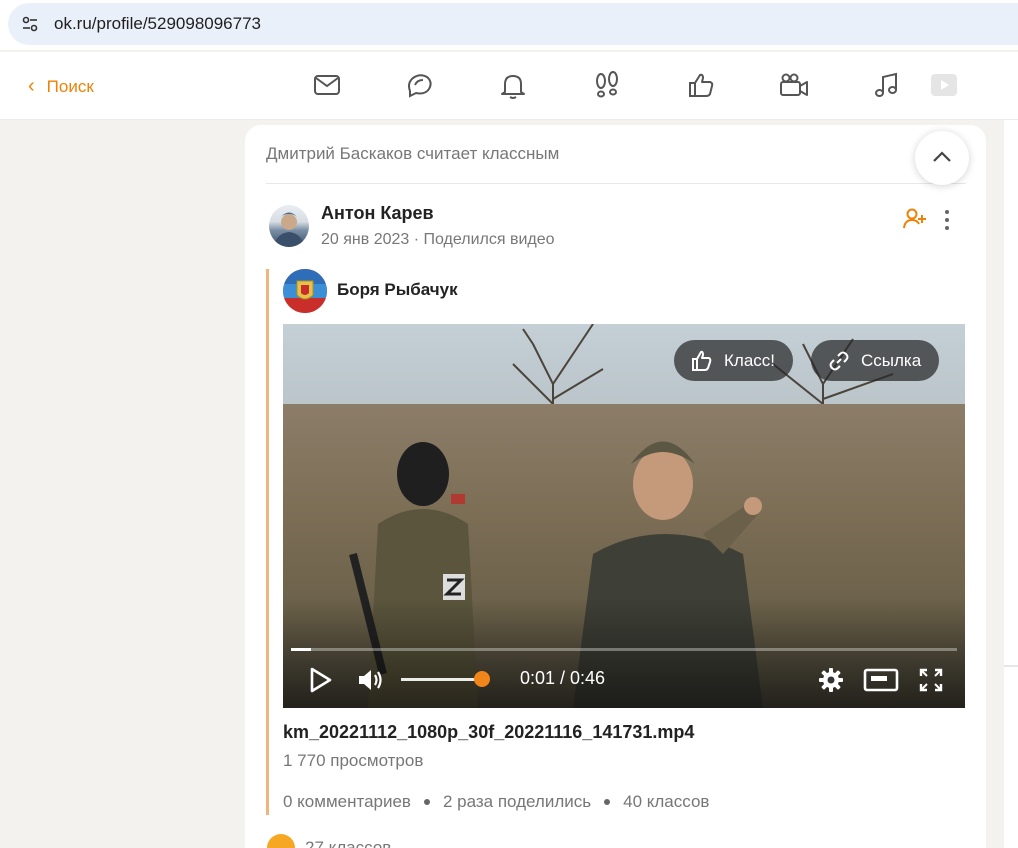 This screenshot has height=848, width=1018. I want to click on play-button, so click(320, 680).